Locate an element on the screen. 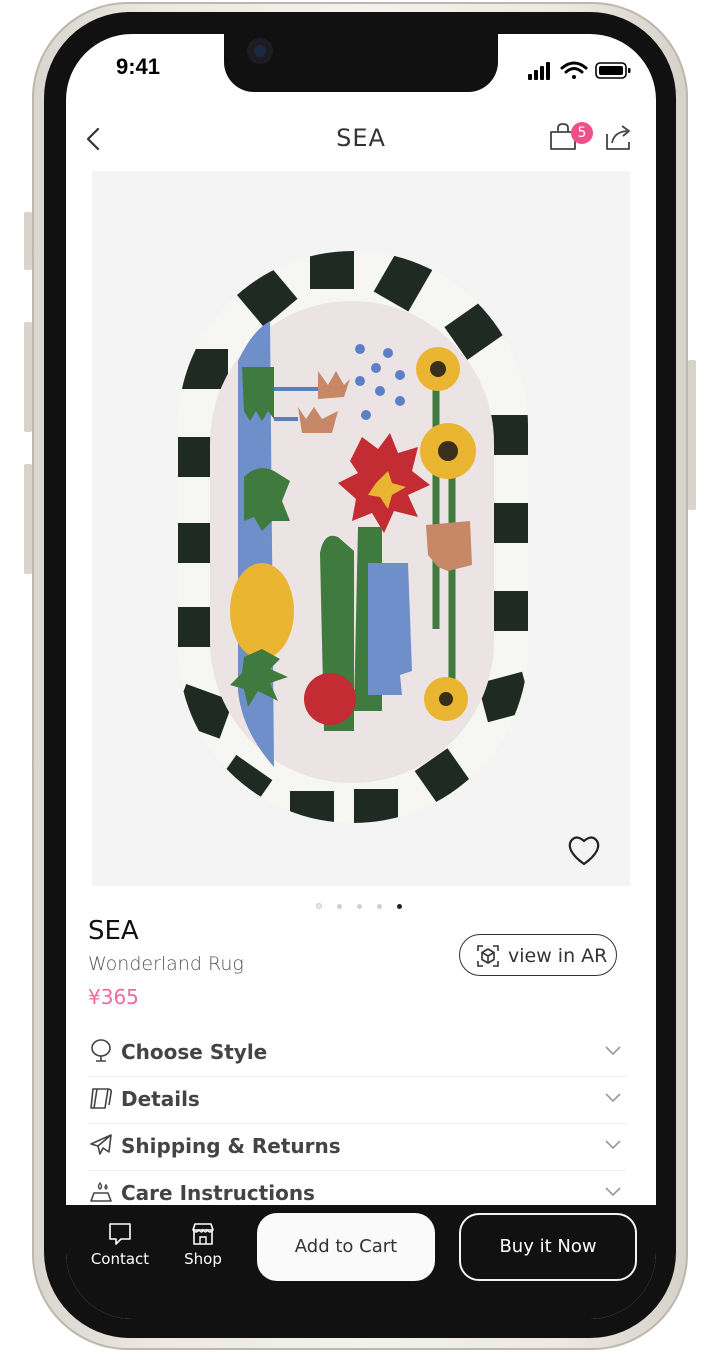 The width and height of the screenshot is (718, 1354). front-camera is located at coordinates (260, 51).